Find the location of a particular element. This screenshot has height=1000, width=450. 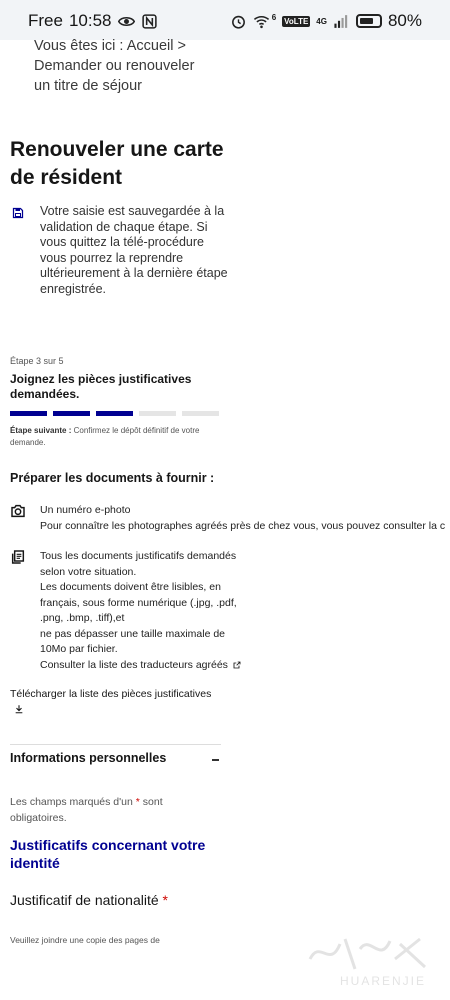

status-right: 6 VoLTE 4G 80% is located at coordinates (326, 21).